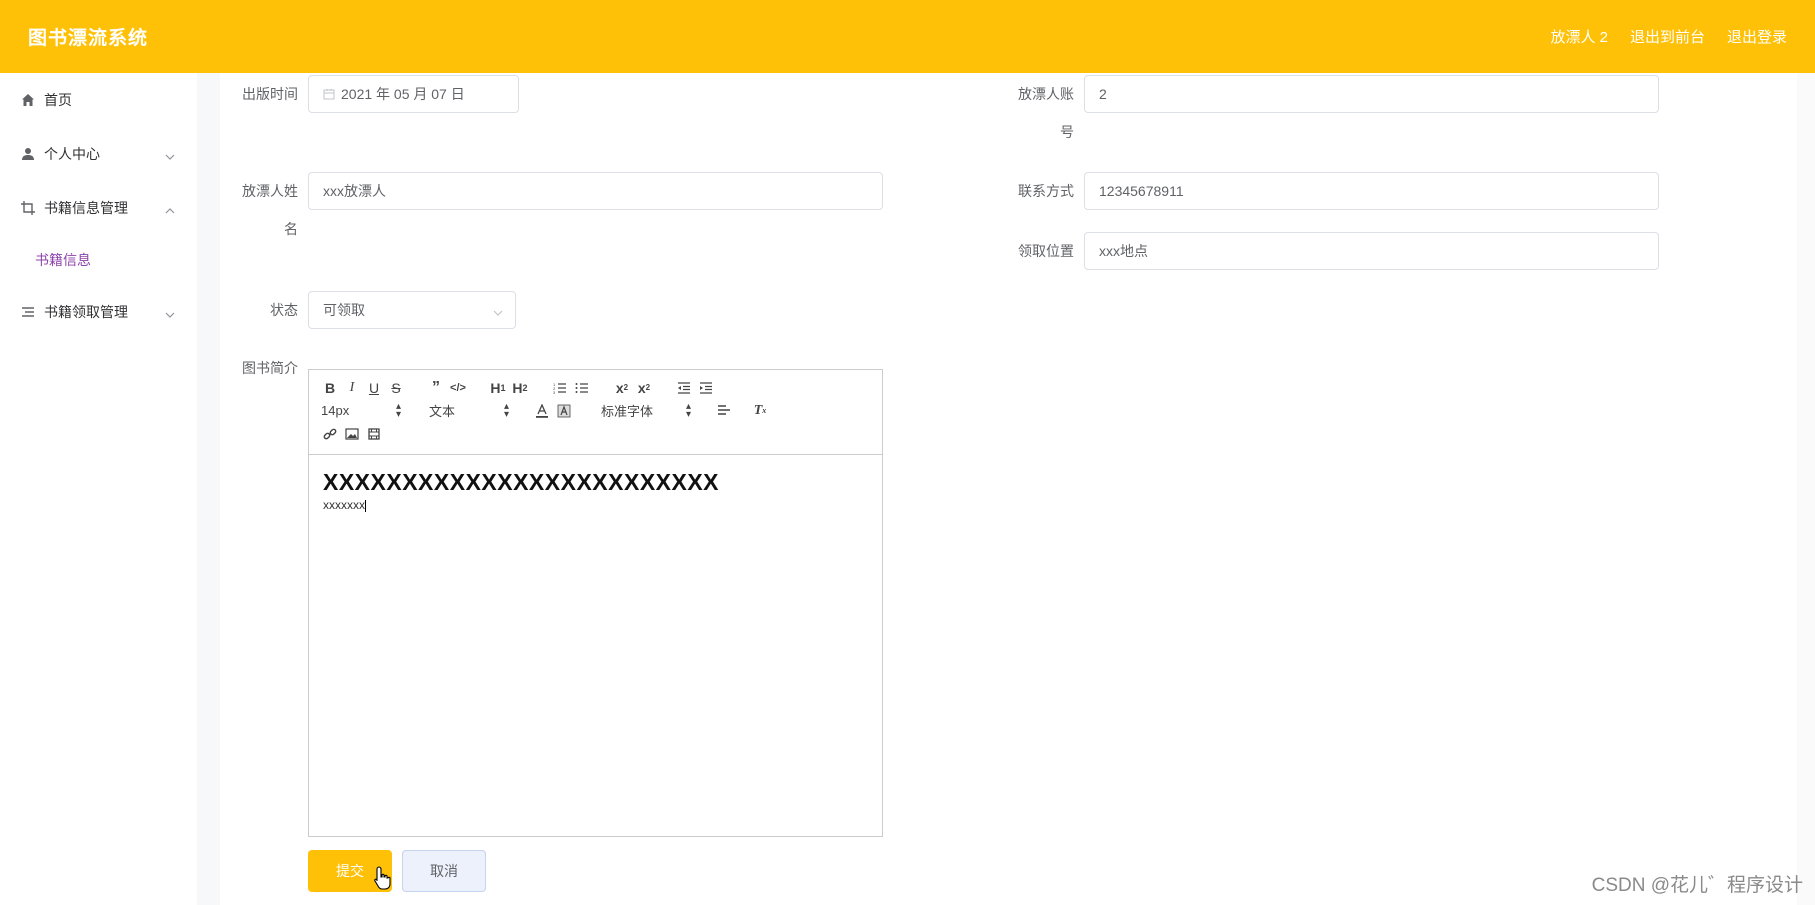 Image resolution: width=1815 pixels, height=905 pixels. Describe the element at coordinates (1697, 885) in the screenshot. I see `watermark-text: CSDN @花儿゛程序设计` at that location.